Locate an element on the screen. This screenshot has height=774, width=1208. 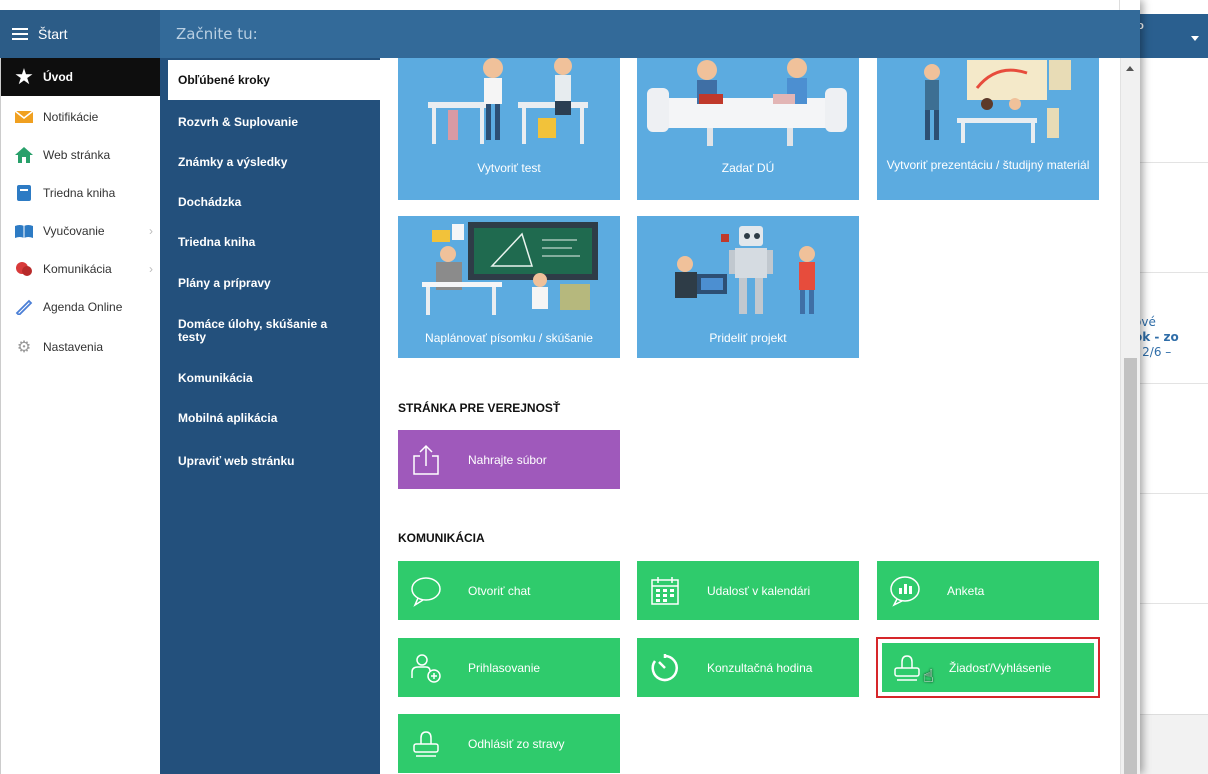
news-snippet: ové ok - zo - 2/6 – is located at coordinates (1156, 337).